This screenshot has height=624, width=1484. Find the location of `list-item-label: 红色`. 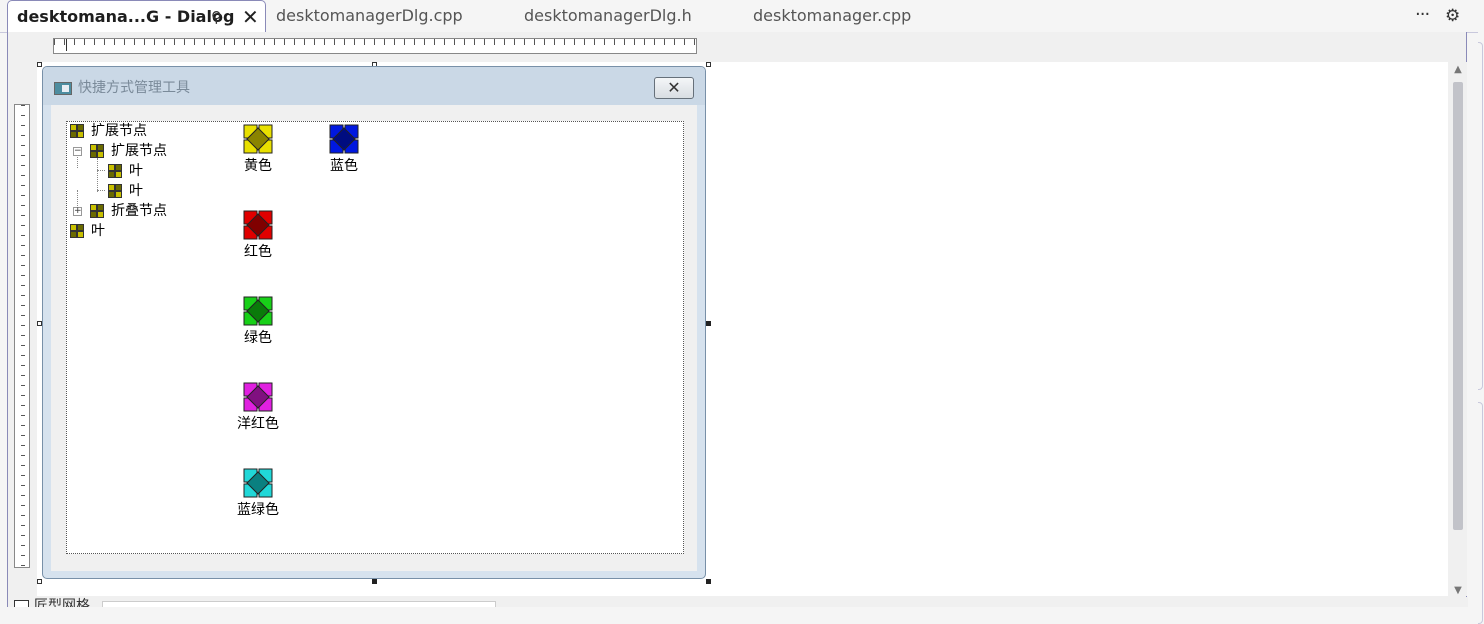

list-item-label: 红色 is located at coordinates (258, 252).